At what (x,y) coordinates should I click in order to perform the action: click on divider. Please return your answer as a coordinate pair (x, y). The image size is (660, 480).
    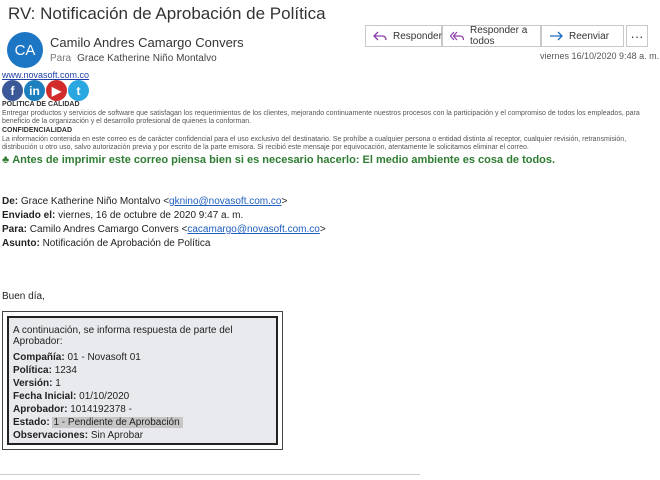
    Looking at the image, I should click on (210, 474).